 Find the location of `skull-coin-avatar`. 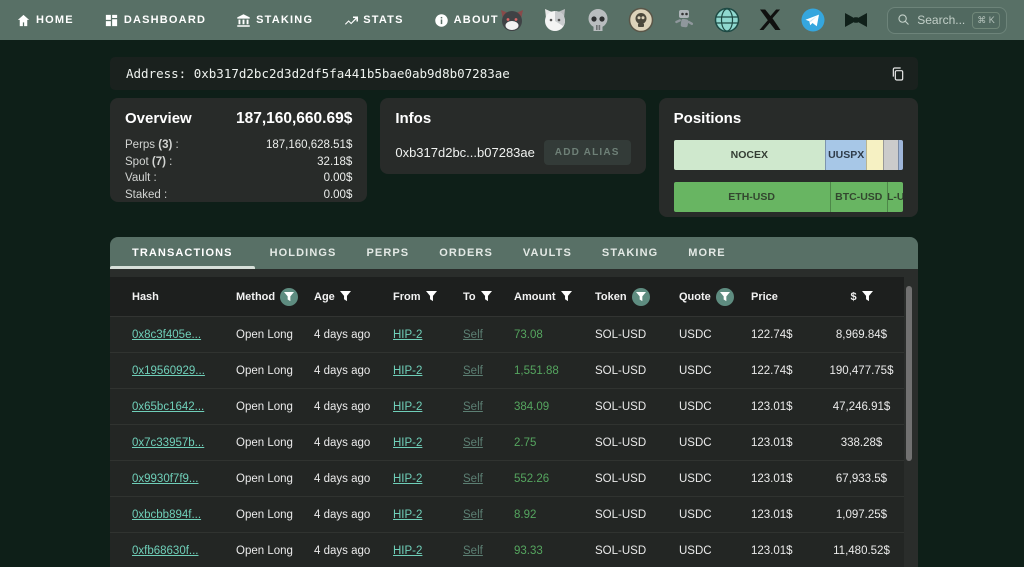

skull-coin-avatar is located at coordinates (641, 20).